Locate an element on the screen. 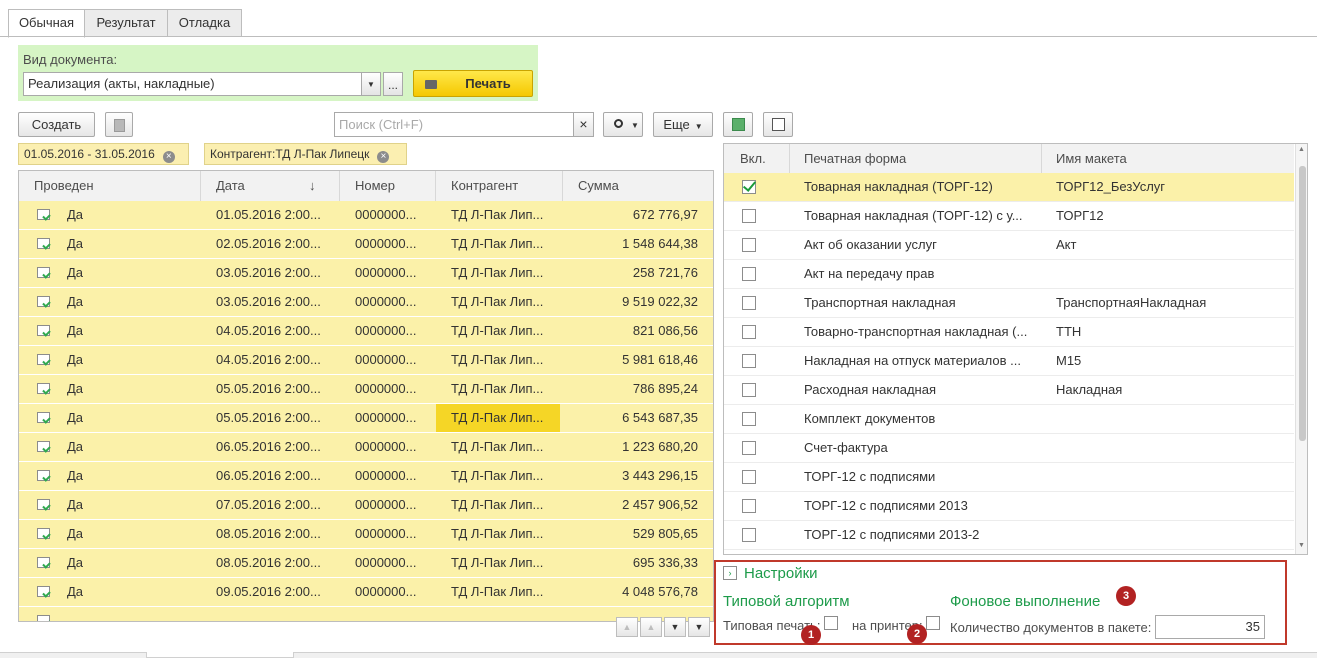 The image size is (1317, 658). printer-checkbox is located at coordinates (933, 623).